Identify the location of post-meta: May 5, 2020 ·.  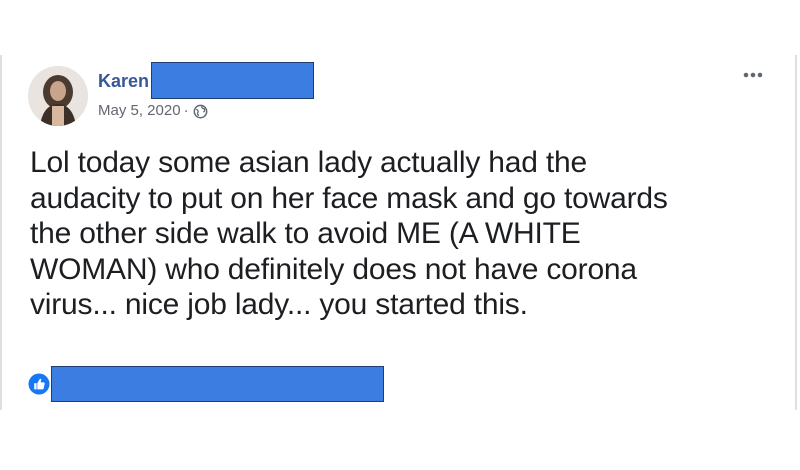
(153, 111).